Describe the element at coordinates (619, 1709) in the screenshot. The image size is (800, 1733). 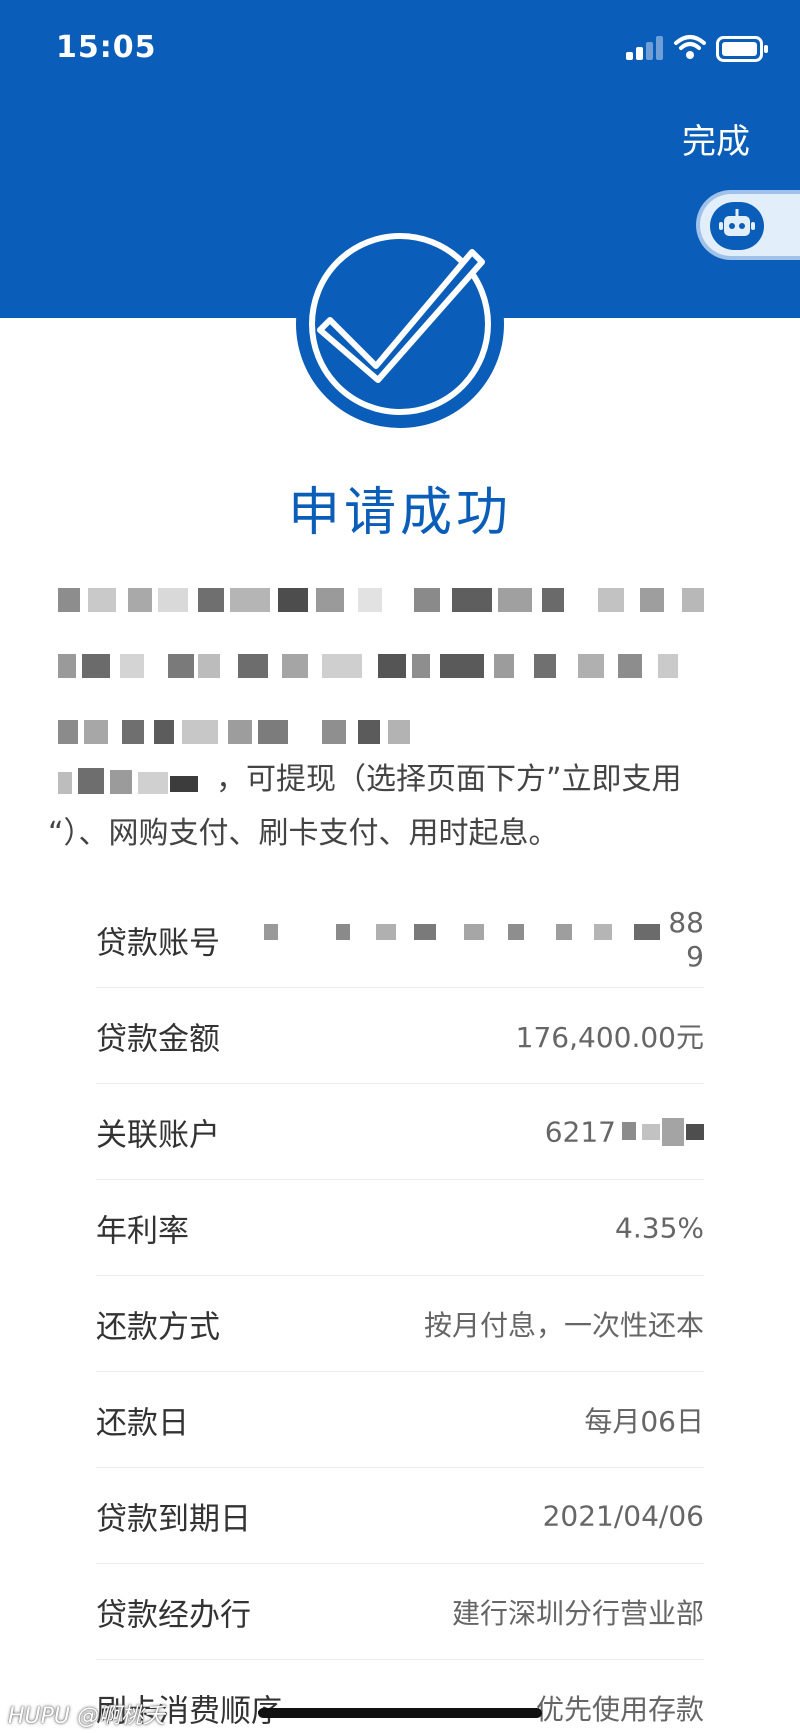
I see `info-value: 优先使用存款` at that location.